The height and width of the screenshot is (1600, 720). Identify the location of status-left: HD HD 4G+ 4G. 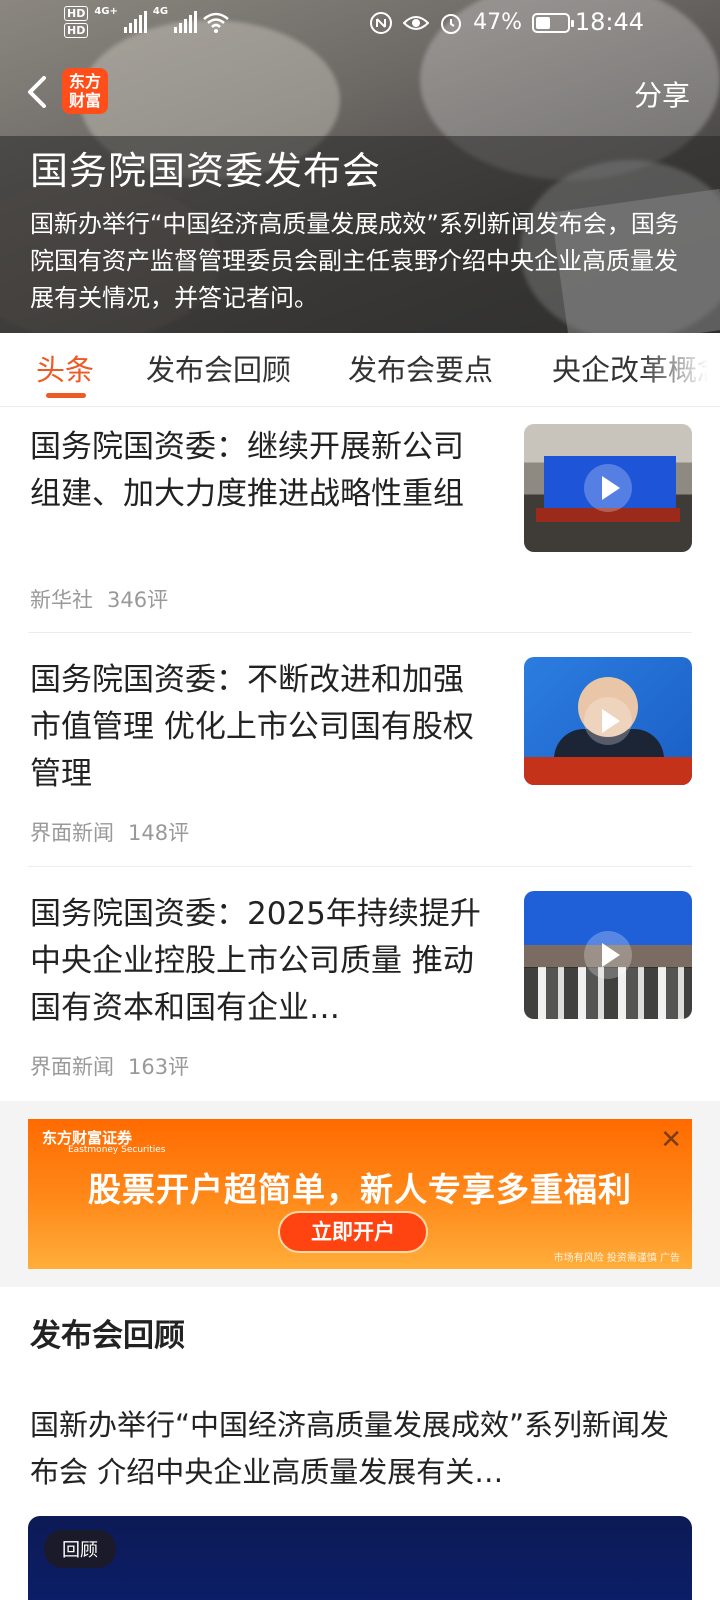
(146, 22).